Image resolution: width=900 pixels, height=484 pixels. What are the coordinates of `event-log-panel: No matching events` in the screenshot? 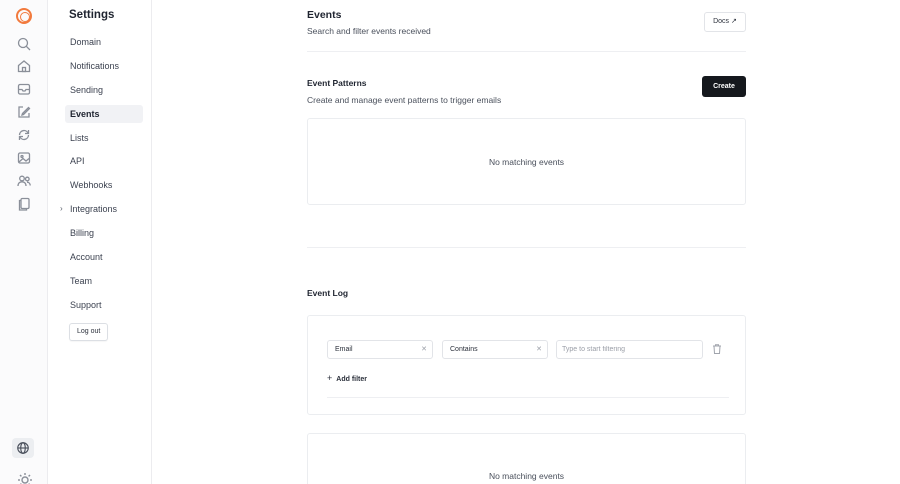 It's located at (526, 458).